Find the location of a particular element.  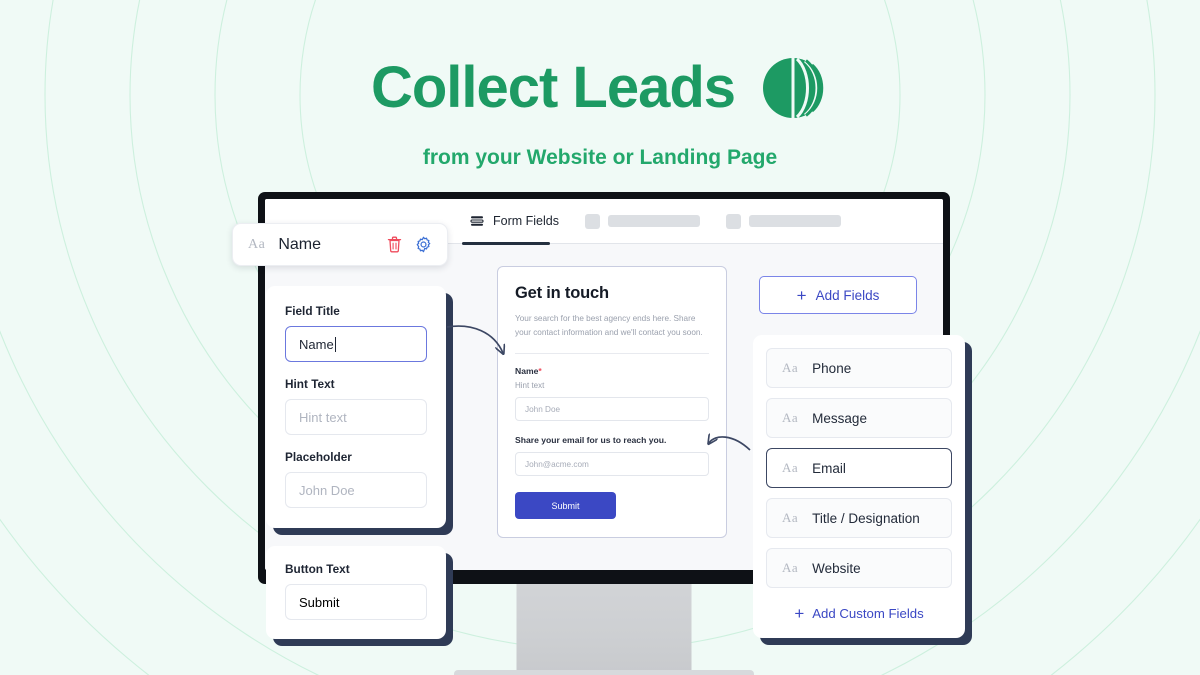

placeholder-input: John Doe is located at coordinates (356, 490).